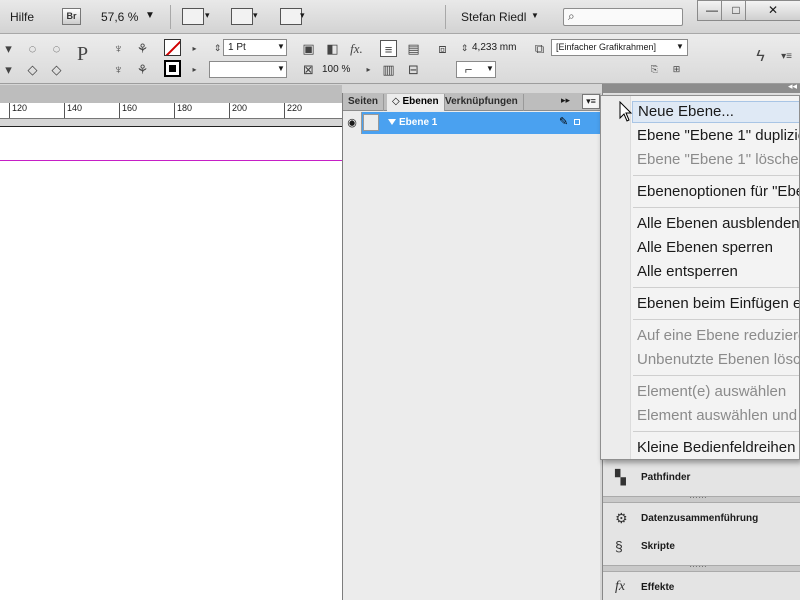  What do you see at coordinates (118, 48) in the screenshot?
I see `distribute-icon: ♆` at bounding box center [118, 48].